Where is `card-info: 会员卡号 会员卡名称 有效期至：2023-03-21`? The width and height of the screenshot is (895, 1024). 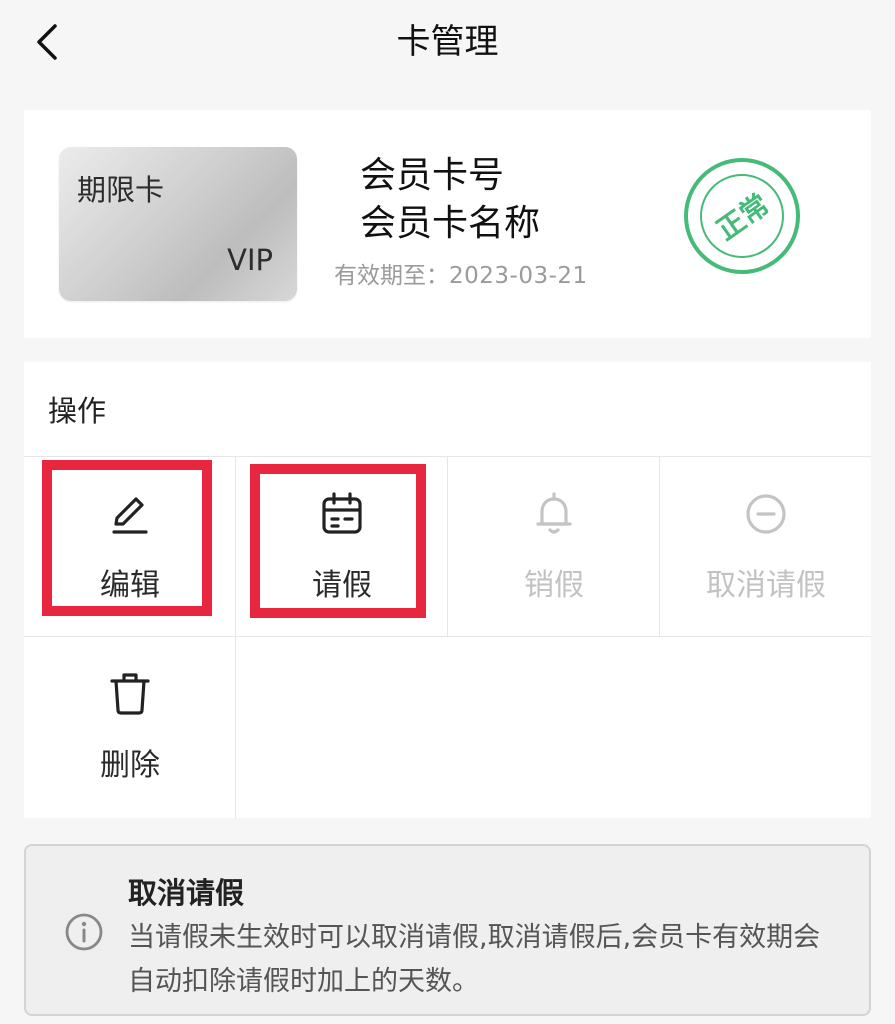 card-info: 会员卡号 会员卡名称 有效期至：2023-03-21 is located at coordinates (461, 221).